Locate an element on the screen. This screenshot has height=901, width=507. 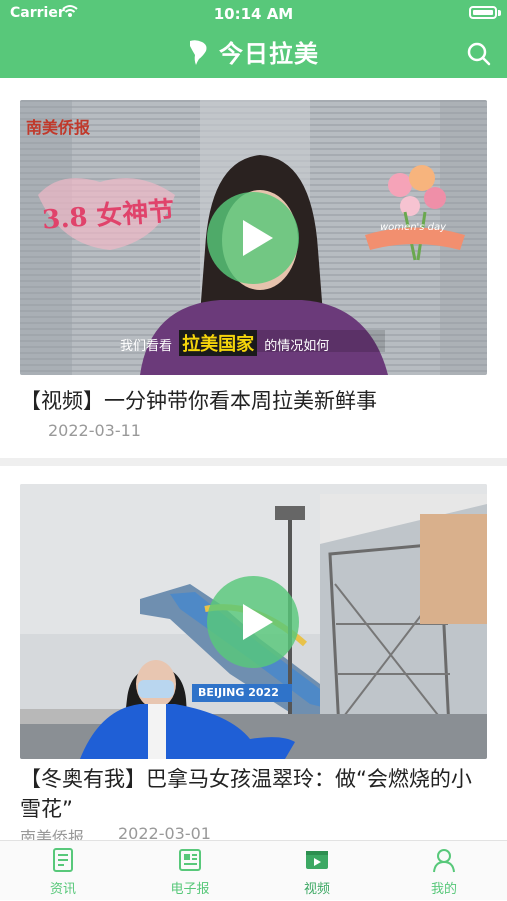
tab-news: 资讯 is located at coordinates (63, 871).